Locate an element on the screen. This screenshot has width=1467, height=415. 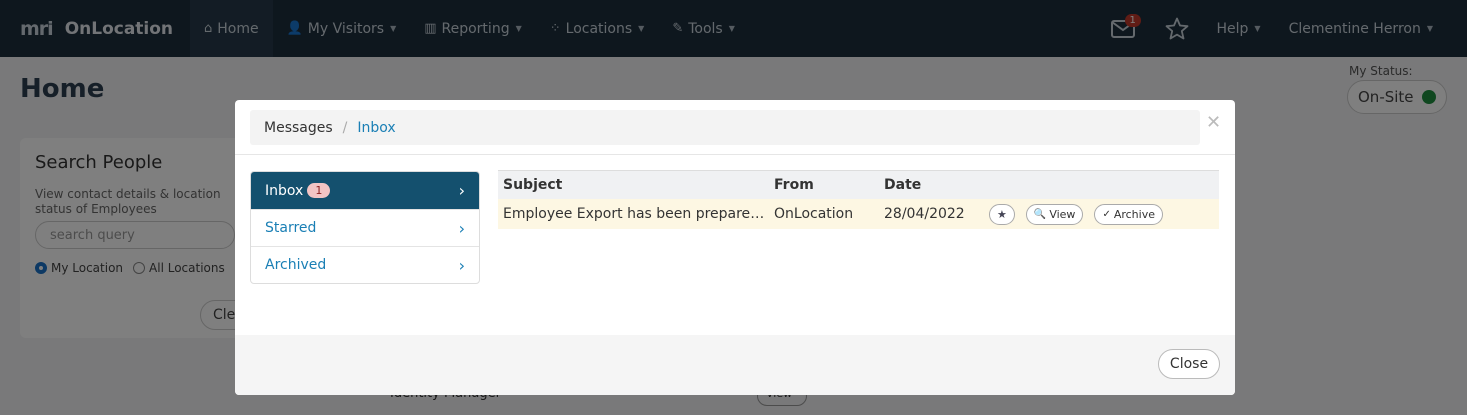
view-button: 🔍 View is located at coordinates (1054, 214).